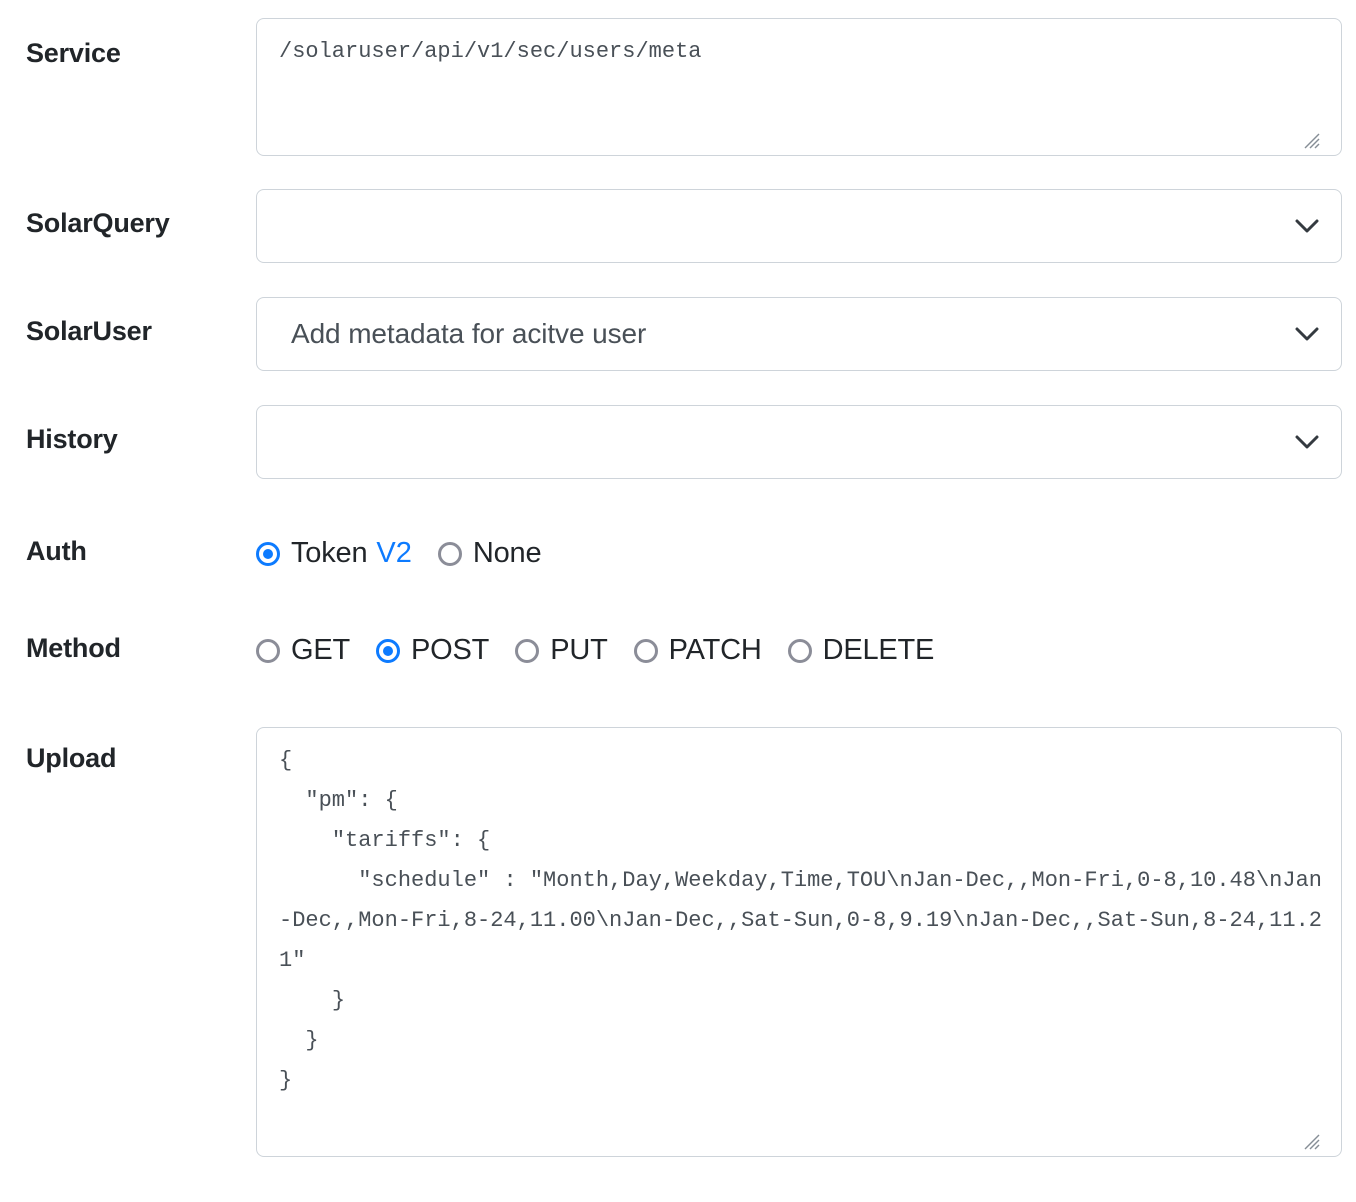 This screenshot has width=1356, height=1202. I want to click on field-row-solarquery: SolarQuery, so click(678, 226).